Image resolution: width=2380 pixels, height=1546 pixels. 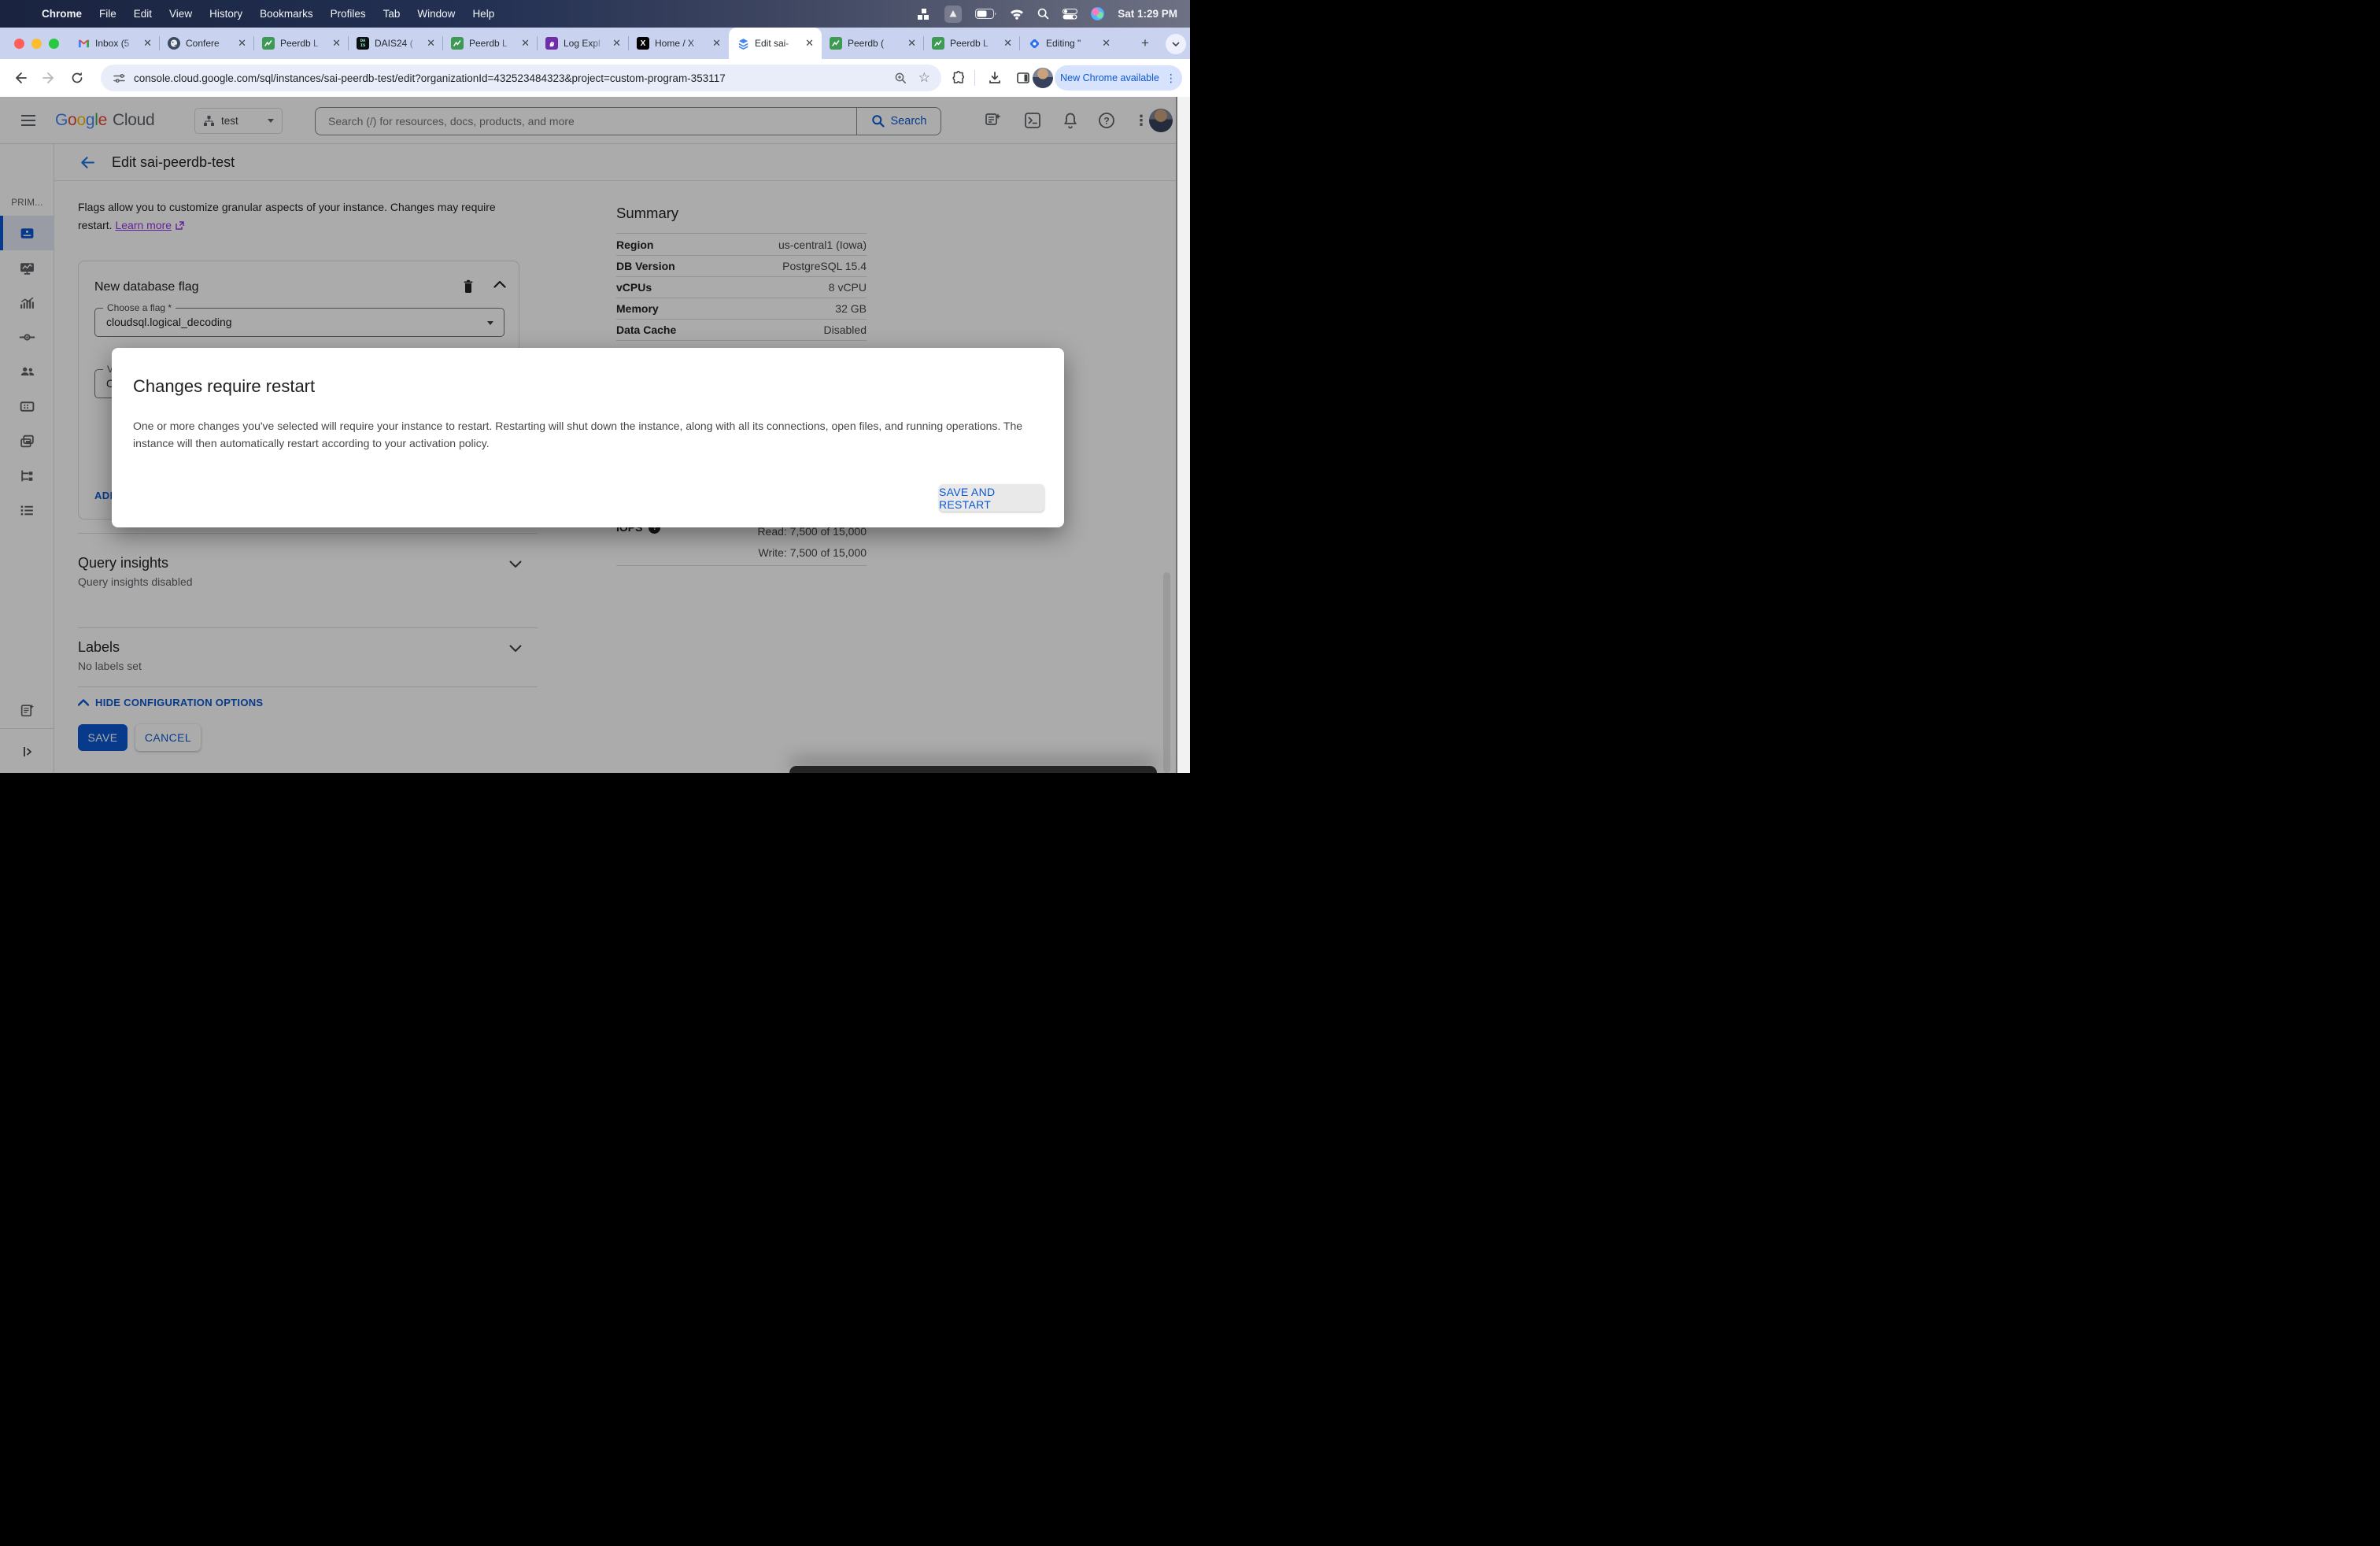 I want to click on extensions-icon, so click(x=958, y=78).